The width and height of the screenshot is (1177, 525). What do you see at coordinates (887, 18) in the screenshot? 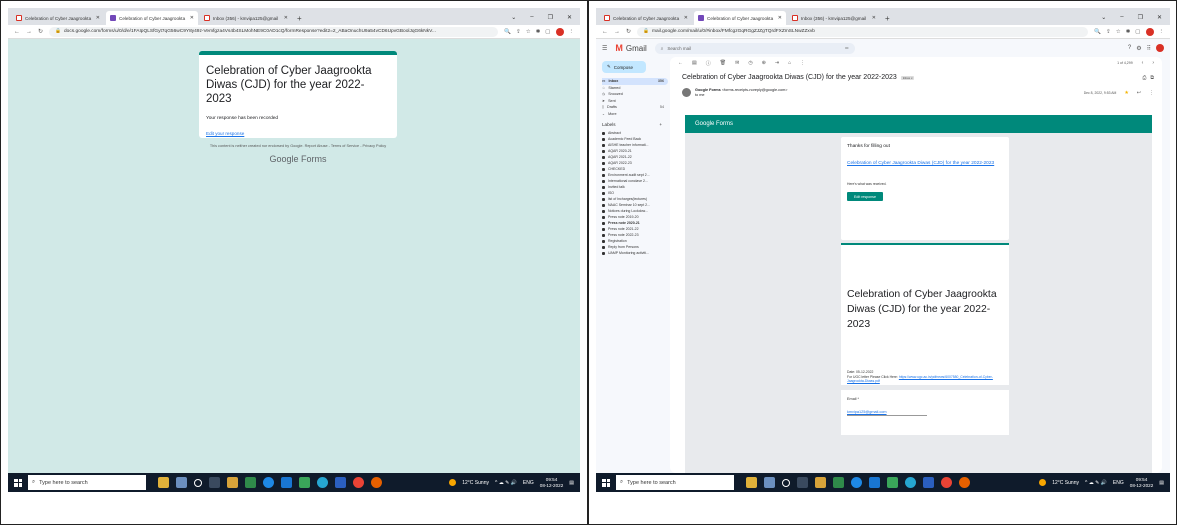
I see `new-tab-icon: +` at bounding box center [887, 18].